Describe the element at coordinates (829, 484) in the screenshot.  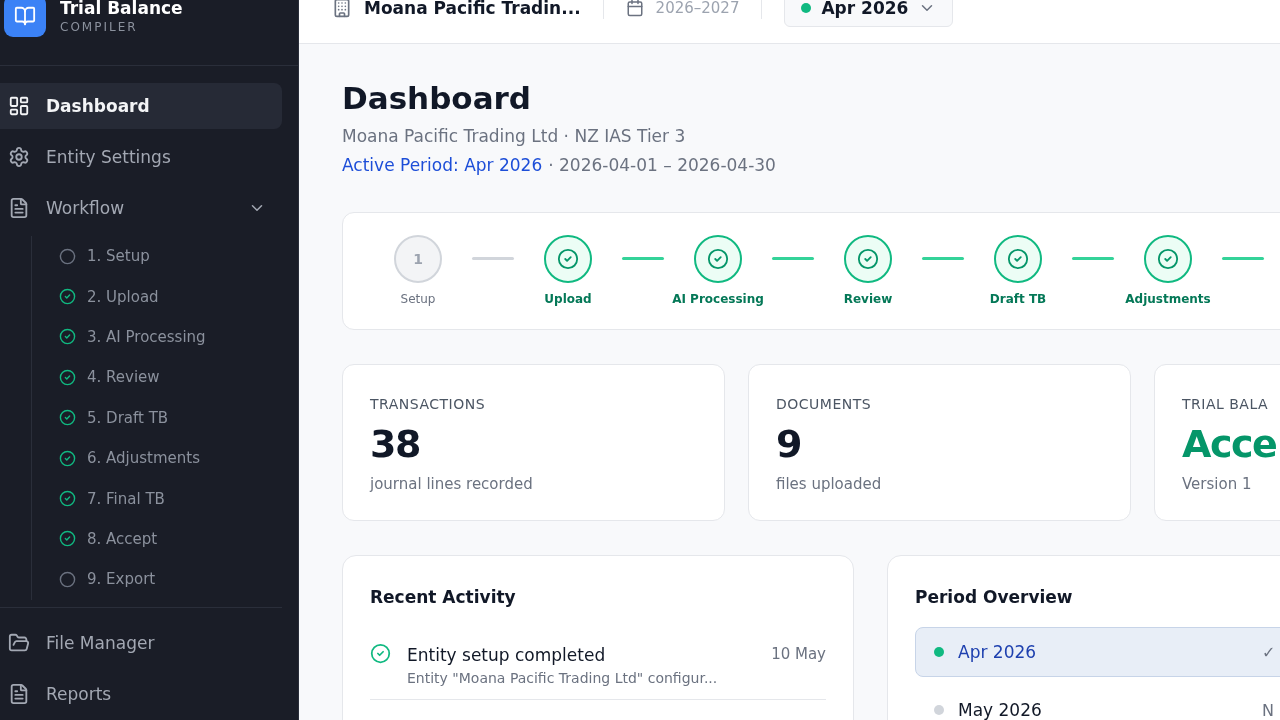
I see `stat-note: files uploaded` at that location.